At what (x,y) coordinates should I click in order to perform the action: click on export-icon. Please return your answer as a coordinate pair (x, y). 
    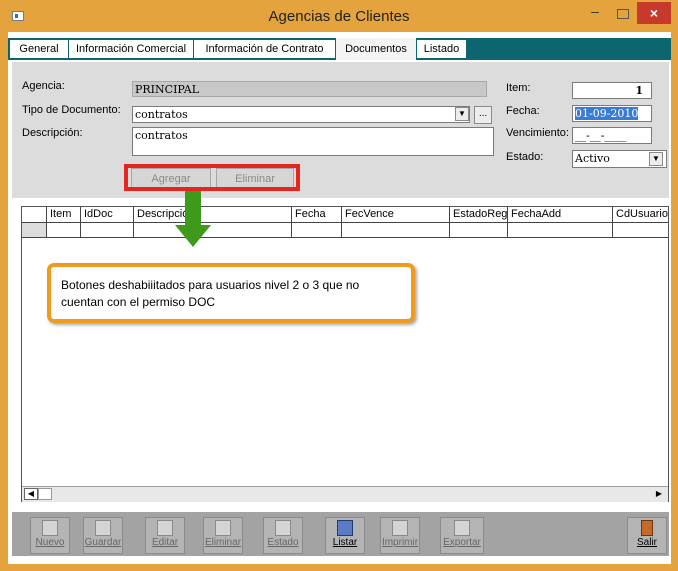
    Looking at the image, I should click on (462, 528).